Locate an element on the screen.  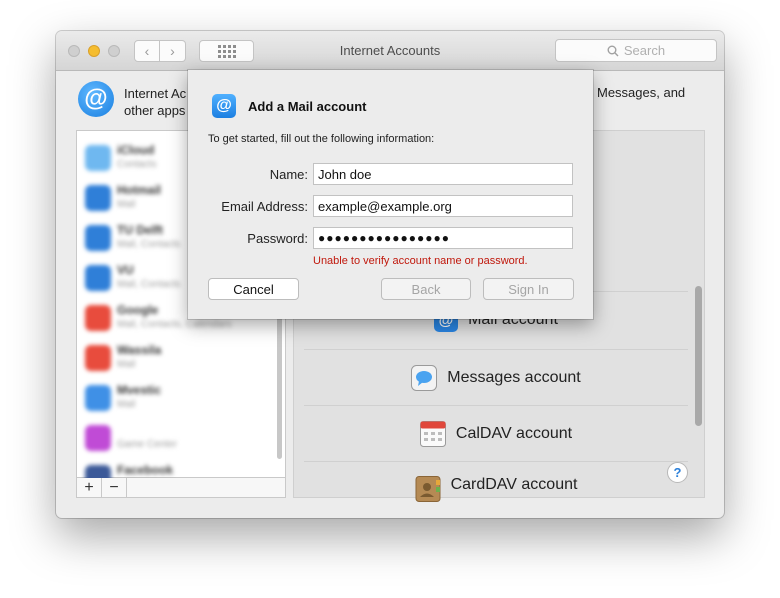
account-name: Mvestic is located at coordinates (139, 390).